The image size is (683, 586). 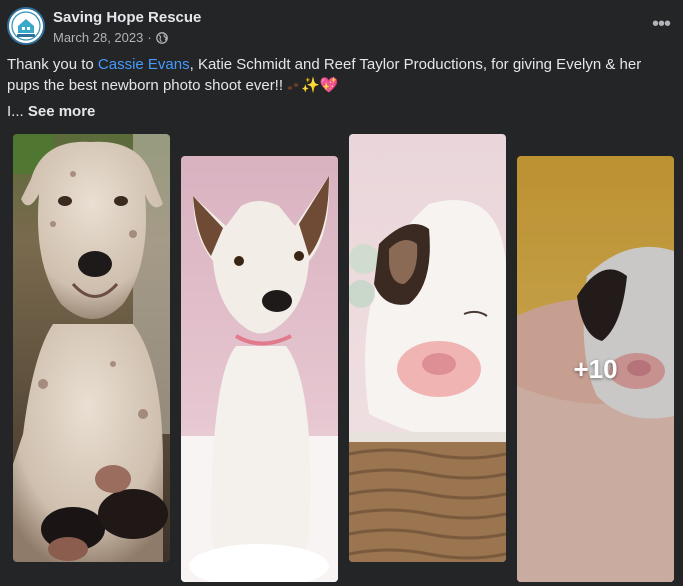 What do you see at coordinates (52, 64) in the screenshot?
I see `post-text-before: Thank you to` at bounding box center [52, 64].